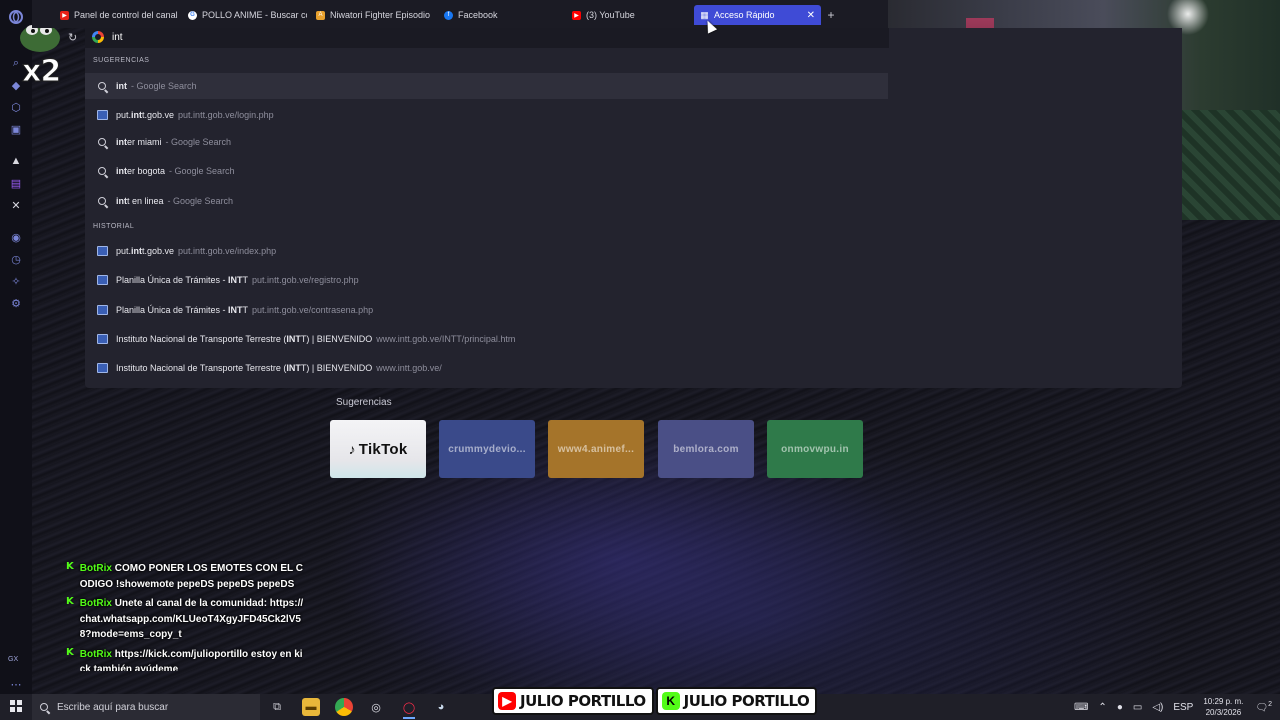 The image size is (1280, 720). I want to click on tab-youtube: ▶ (3) YouTube, so click(628, 15).